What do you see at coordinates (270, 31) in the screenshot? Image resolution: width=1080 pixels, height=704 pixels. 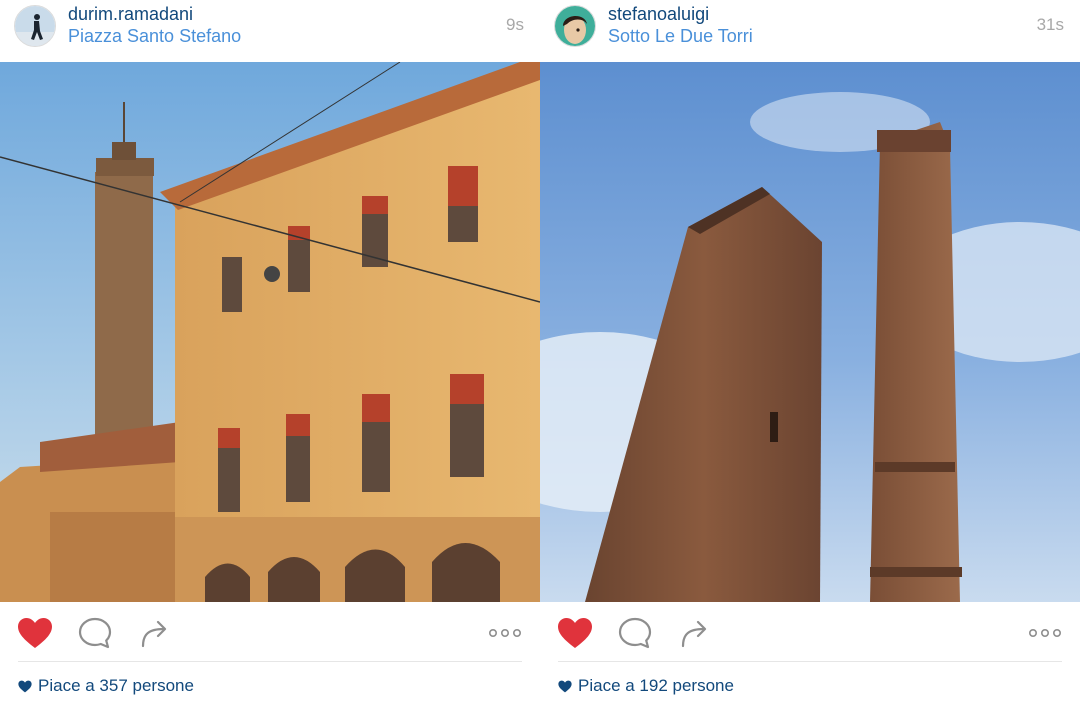 I see `post-header: durim.ramadani Piazza Santo Stefano 9s` at bounding box center [270, 31].